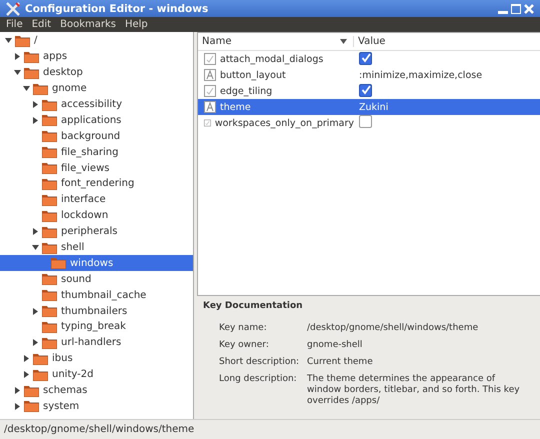 The image size is (540, 439). Describe the element at coordinates (276, 41) in the screenshot. I see `column-header: Name` at that location.